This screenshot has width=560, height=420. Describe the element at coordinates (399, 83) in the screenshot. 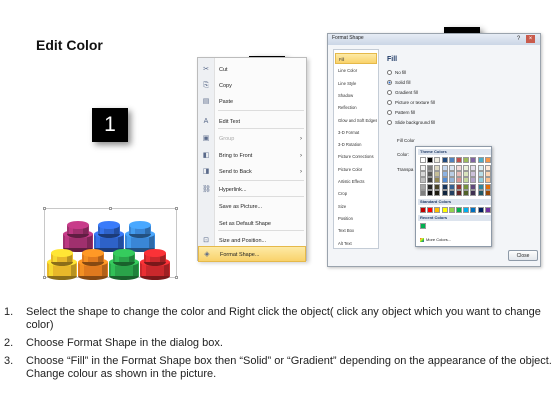

I see `fill-option-solid-fill: Solid fill` at that location.